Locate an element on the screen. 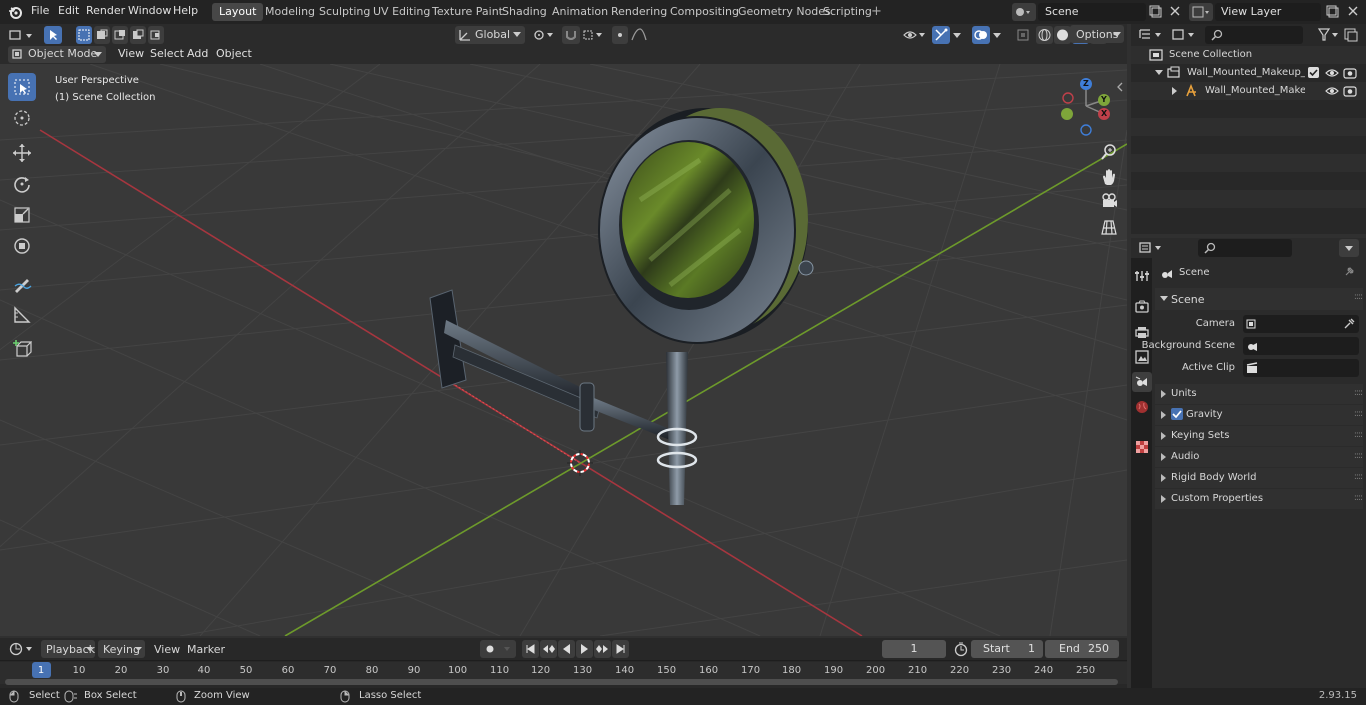 The height and width of the screenshot is (705, 1366). active-clip-field is located at coordinates (1301, 368).